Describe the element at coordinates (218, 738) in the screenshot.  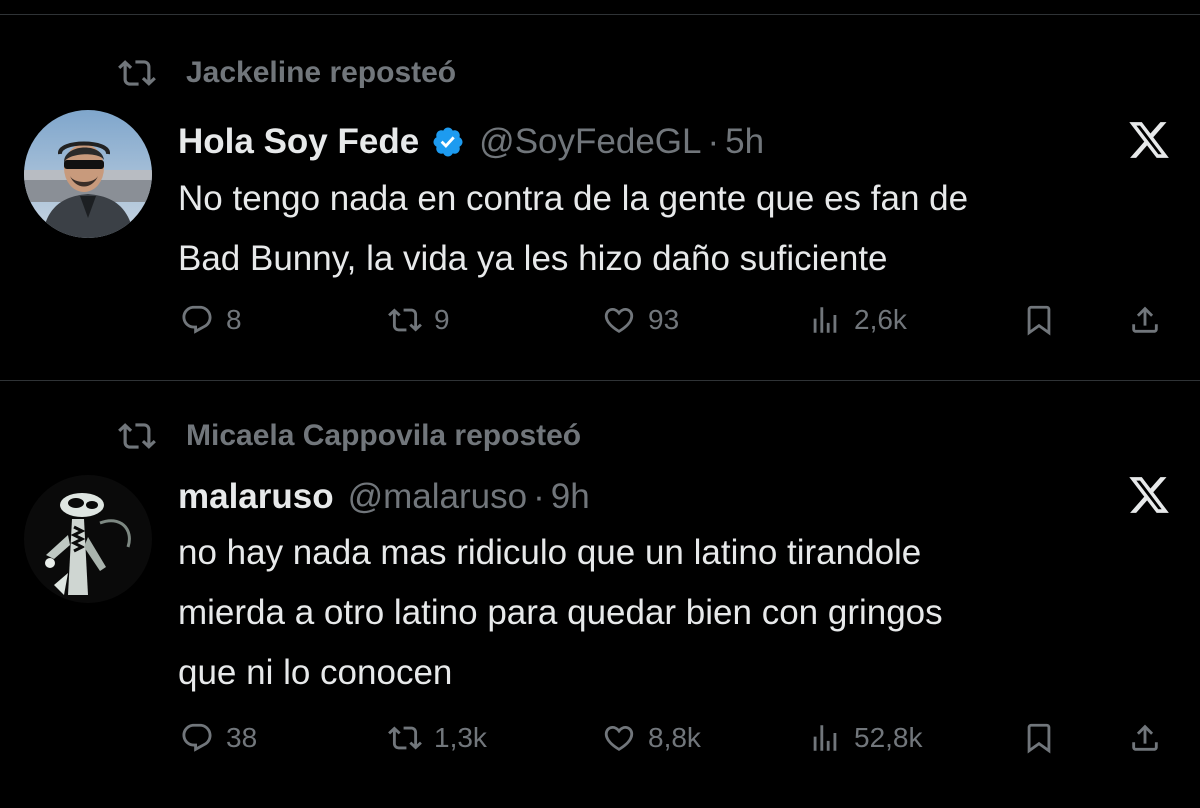
I see `reply-button: 38` at that location.